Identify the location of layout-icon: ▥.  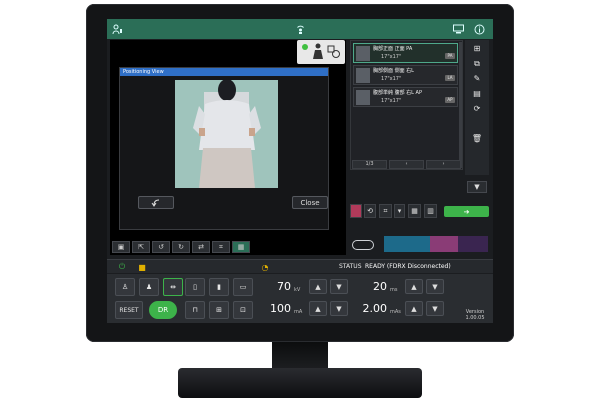
(430, 211).